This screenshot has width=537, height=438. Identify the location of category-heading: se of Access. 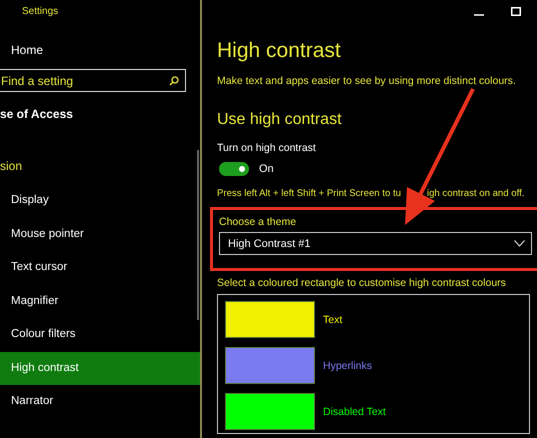
(37, 115).